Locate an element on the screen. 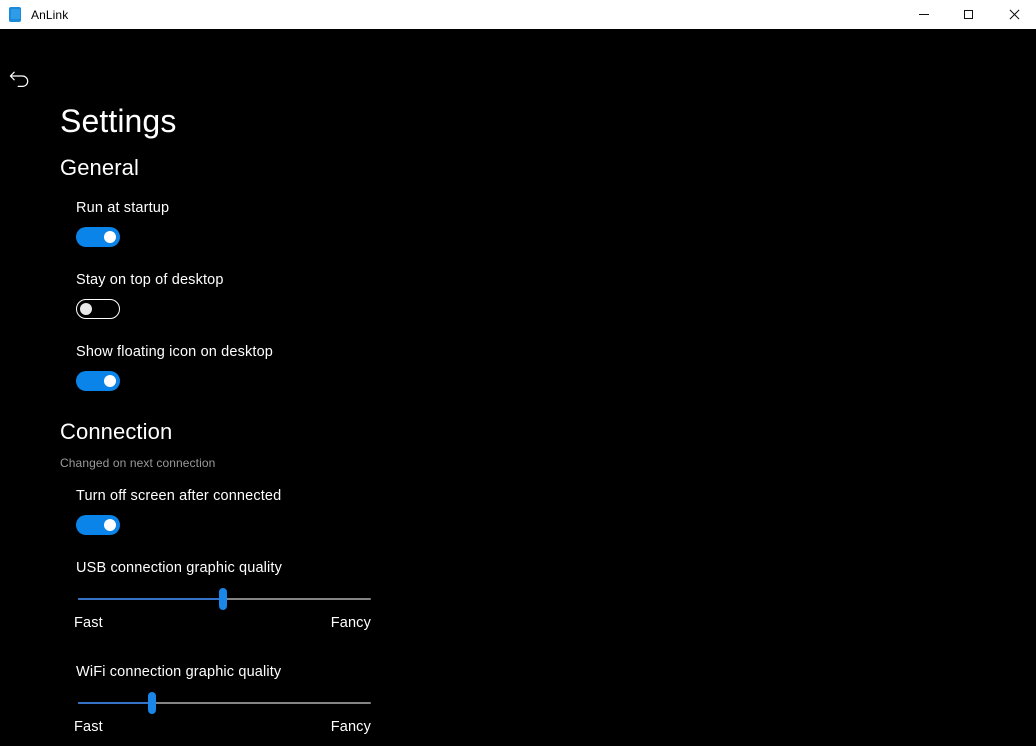 The height and width of the screenshot is (746, 1036). section-note-connection: Changed on next connection is located at coordinates (138, 463).